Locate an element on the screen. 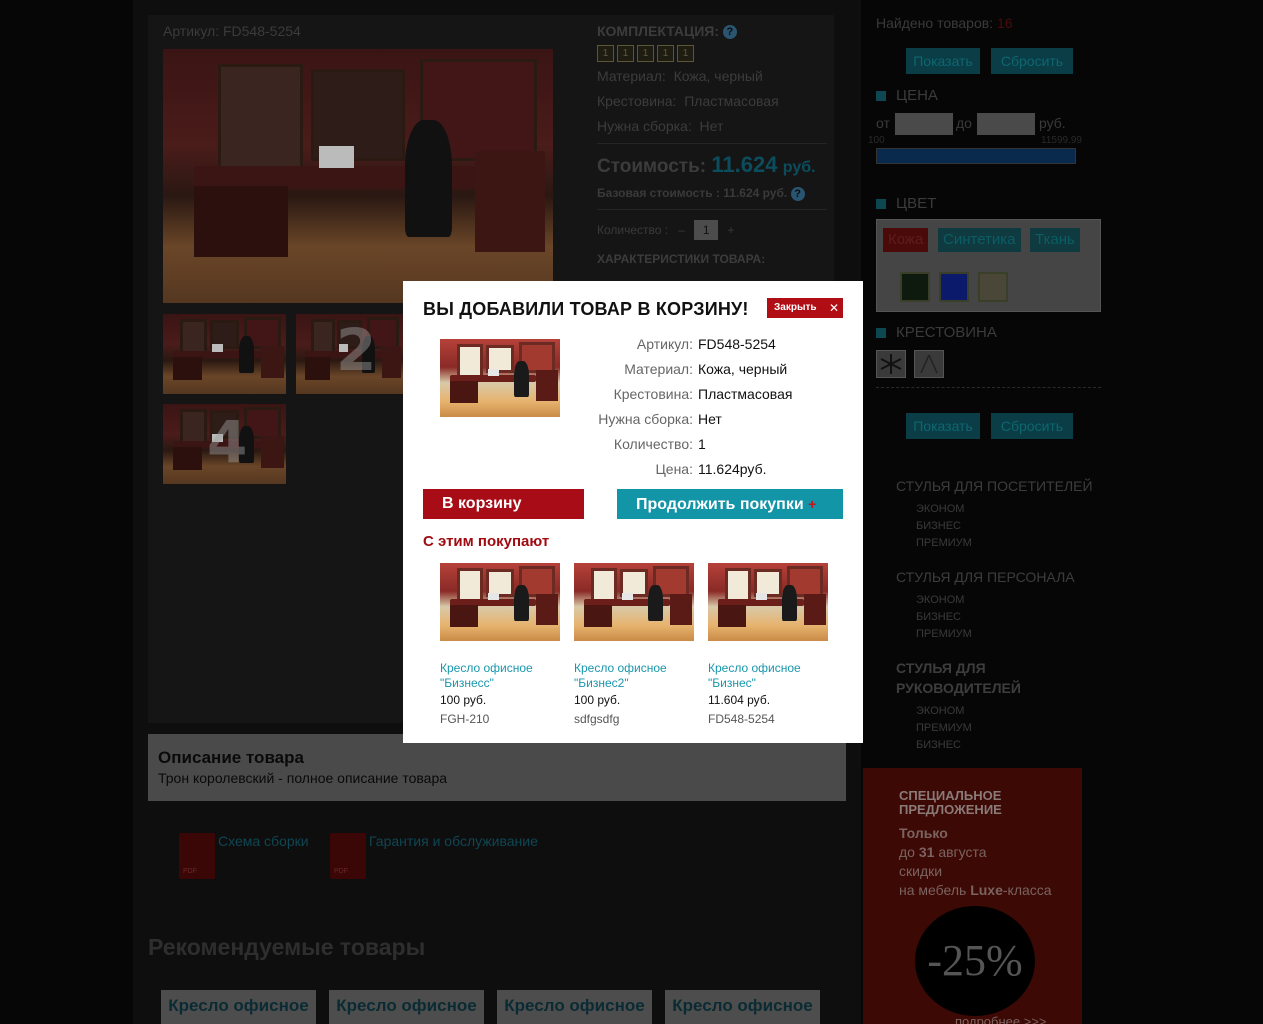  also-bought-name: Кресло офисное "Бизнесс" is located at coordinates (502, 676).